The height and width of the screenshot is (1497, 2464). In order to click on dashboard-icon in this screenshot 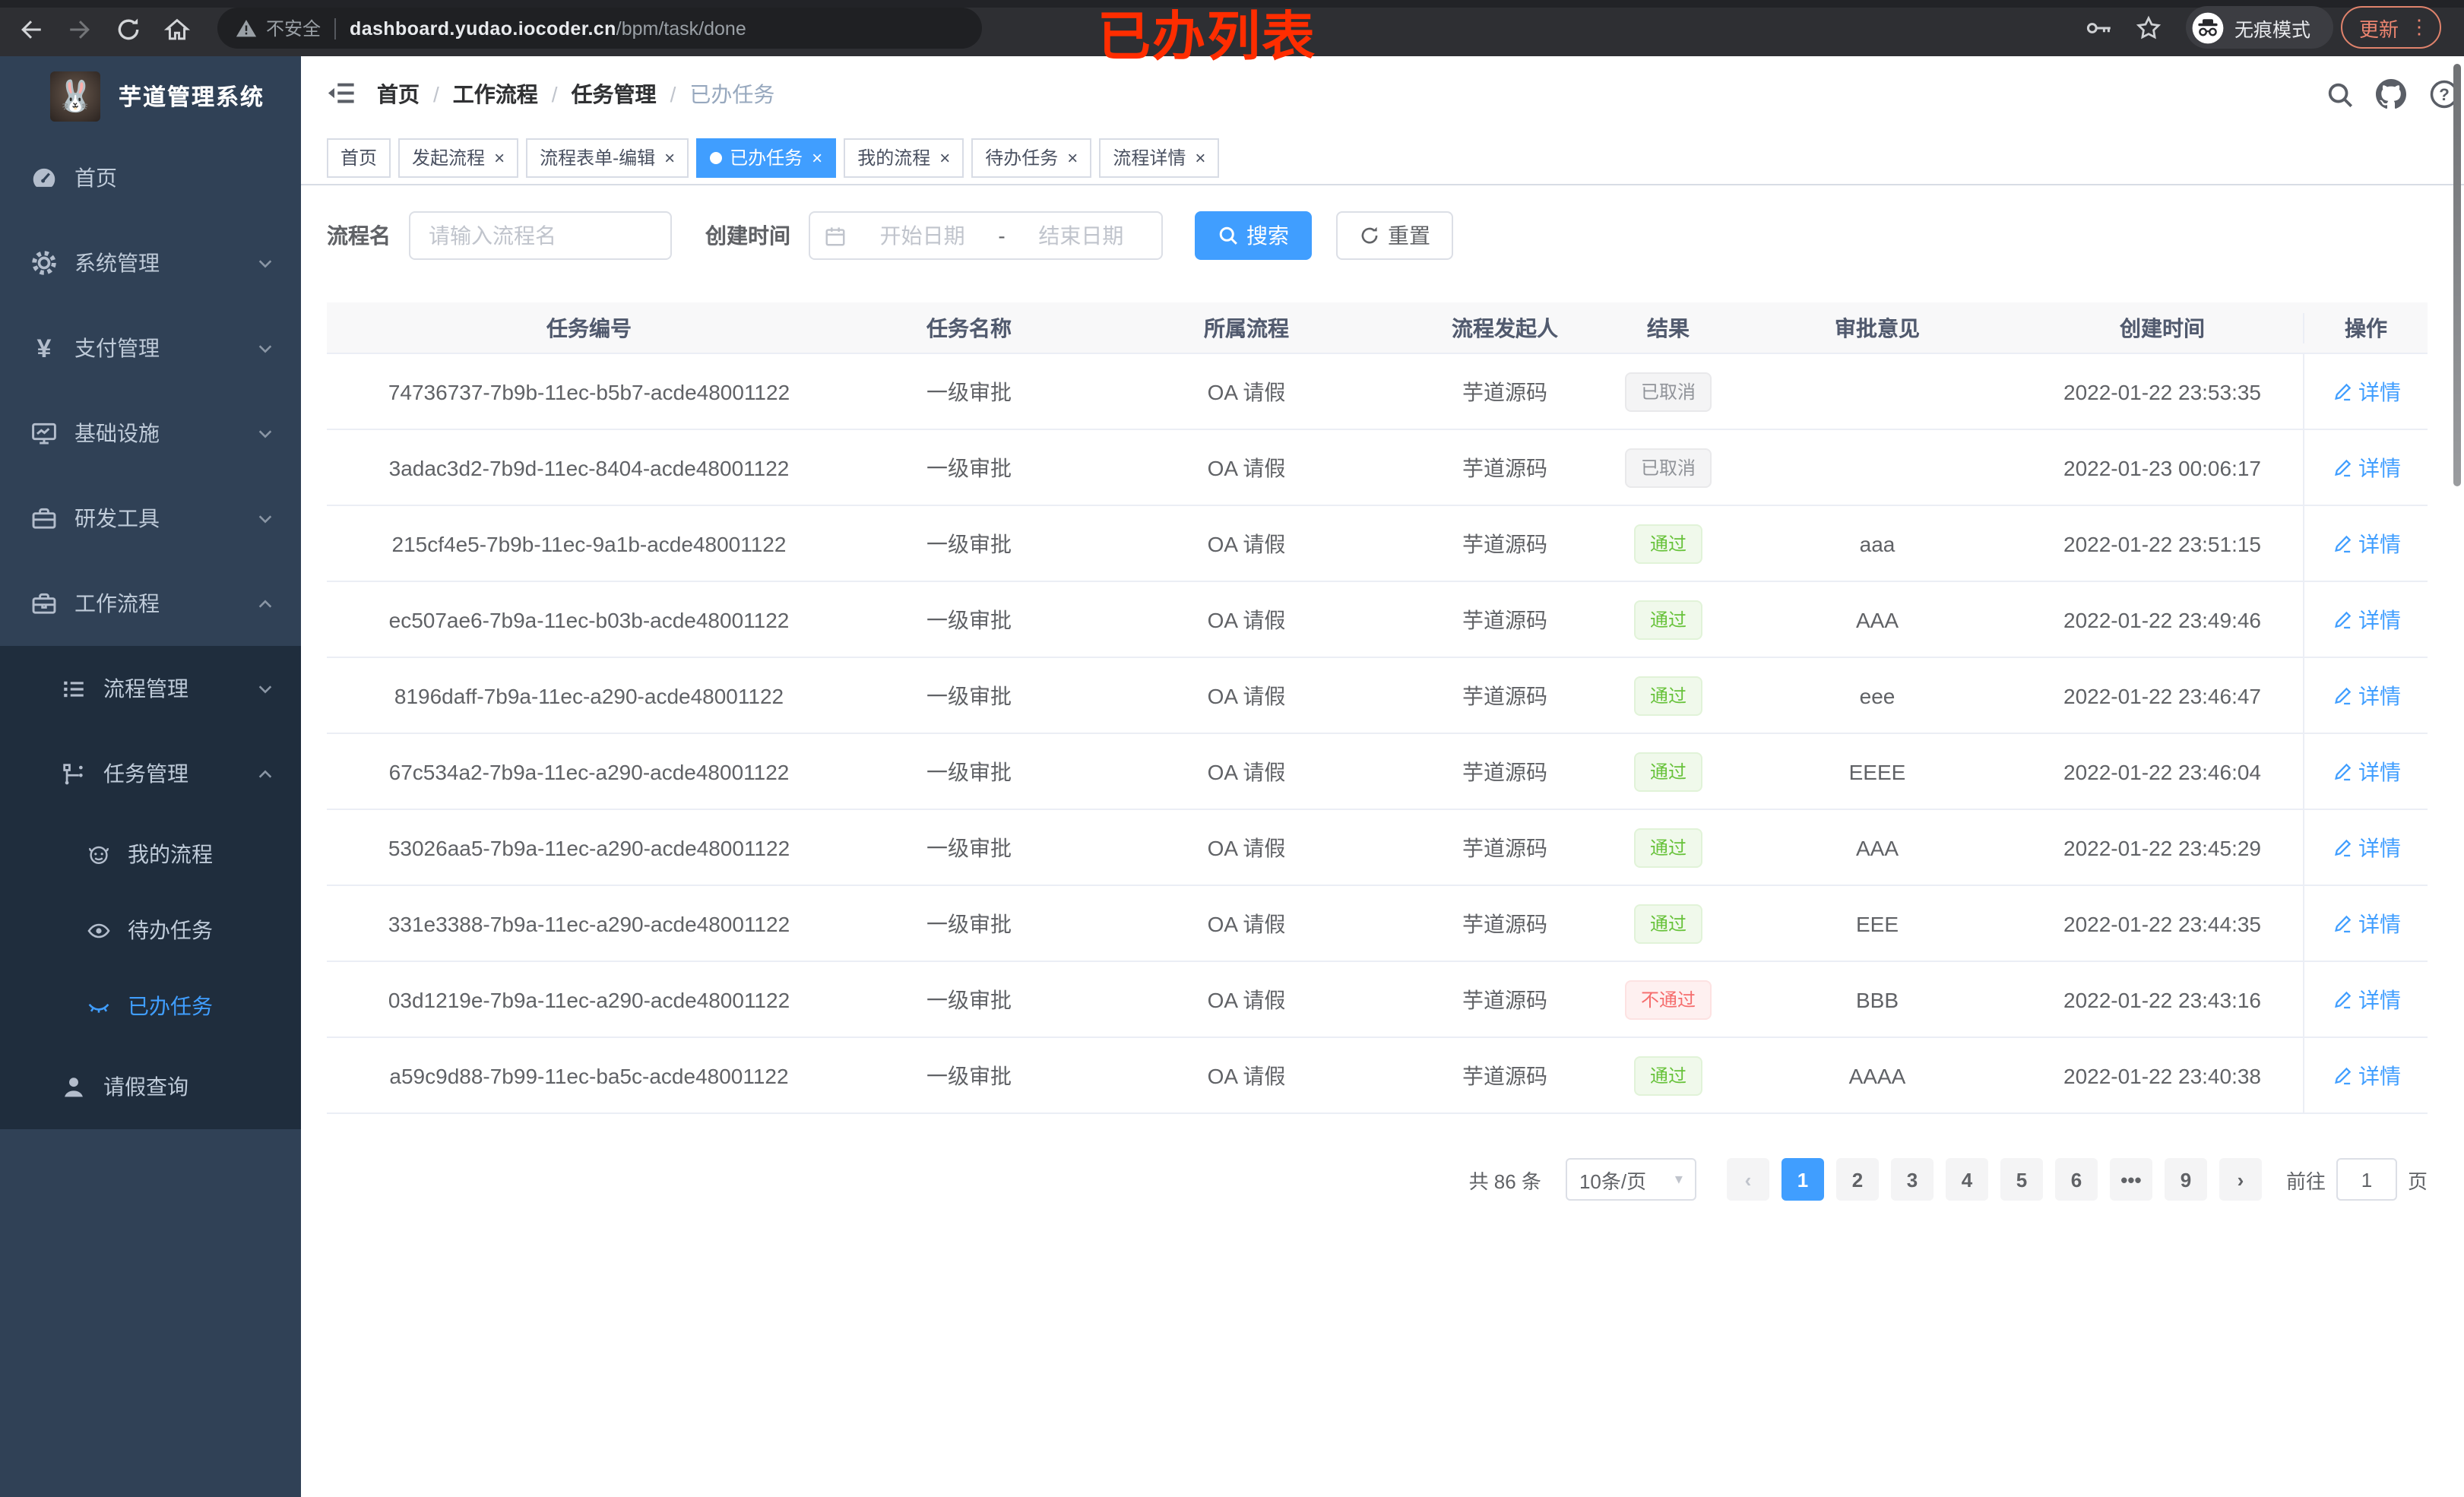, I will do `click(44, 177)`.